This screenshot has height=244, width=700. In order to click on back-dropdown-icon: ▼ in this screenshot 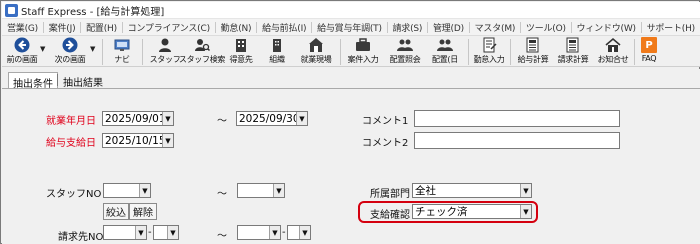, I will do `click(42, 49)`.